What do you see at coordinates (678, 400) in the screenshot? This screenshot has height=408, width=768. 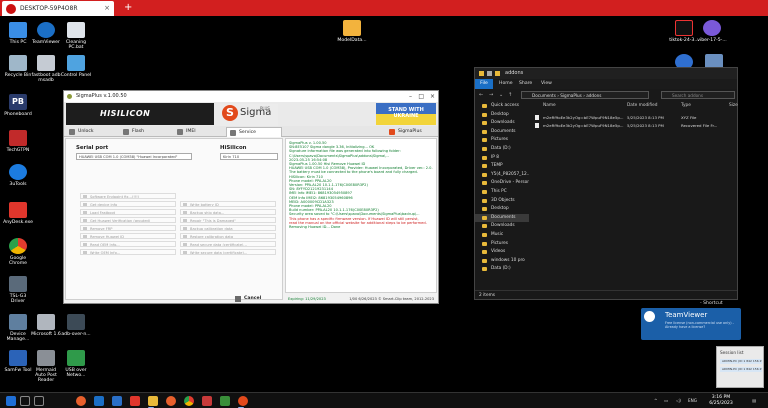 I see `volume-icon: ◁)` at bounding box center [678, 400].